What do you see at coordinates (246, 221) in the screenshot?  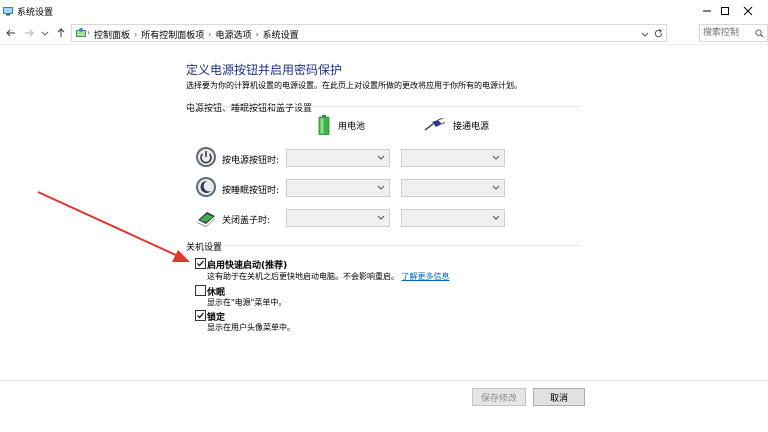 I see `lid-close-label: 关闭盖子时:` at bounding box center [246, 221].